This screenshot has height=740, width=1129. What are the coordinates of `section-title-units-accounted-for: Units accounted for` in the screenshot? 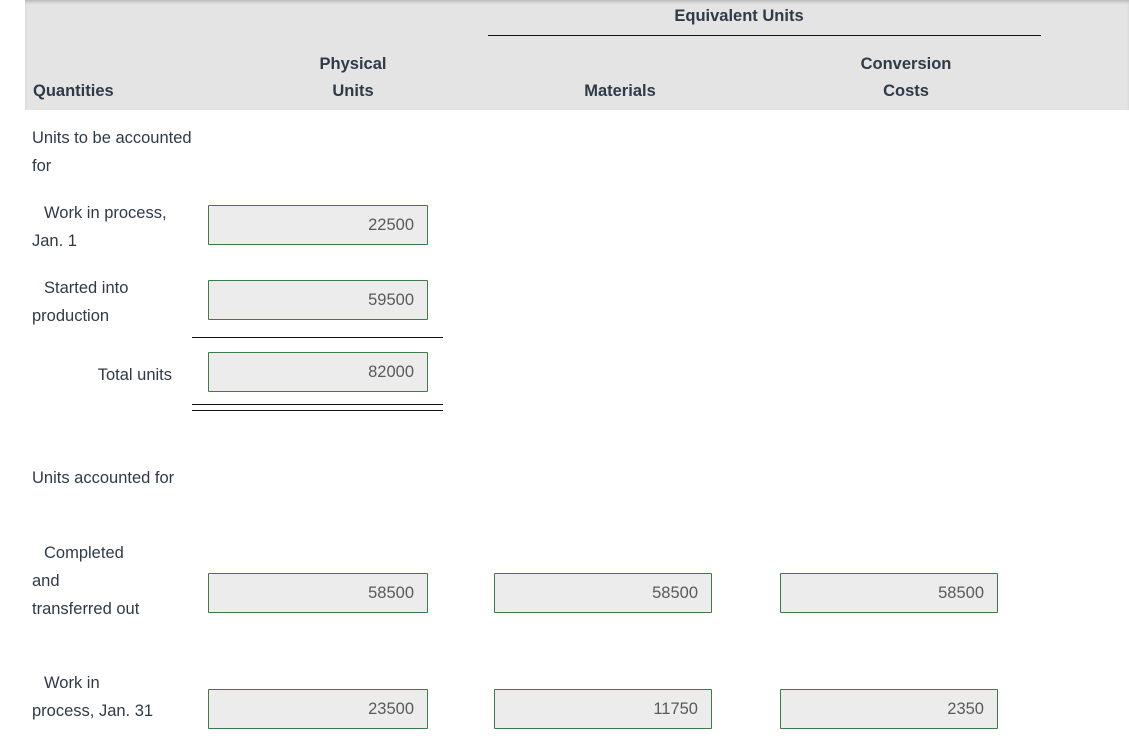 It's located at (103, 478).